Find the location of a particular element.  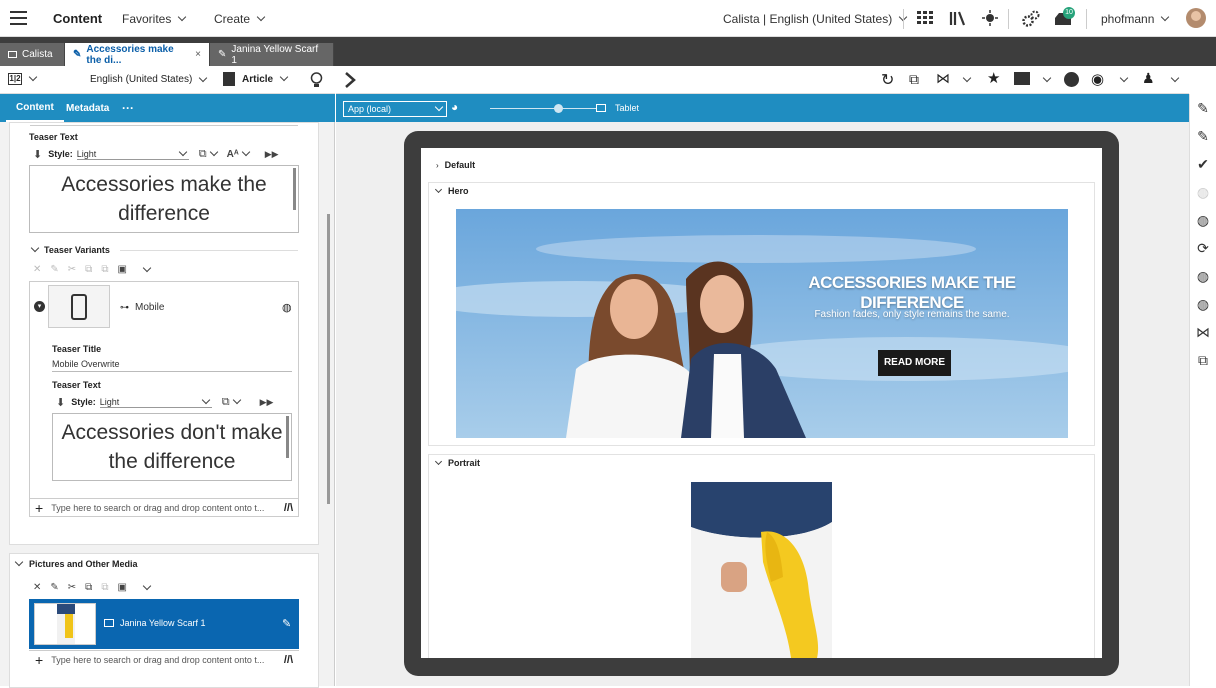

variant-text-editor: Accessories don't make the difference is located at coordinates (172, 447).